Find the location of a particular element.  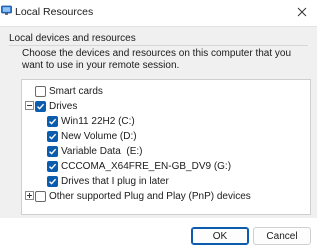

checkbox-drives-later is located at coordinates (52, 181).